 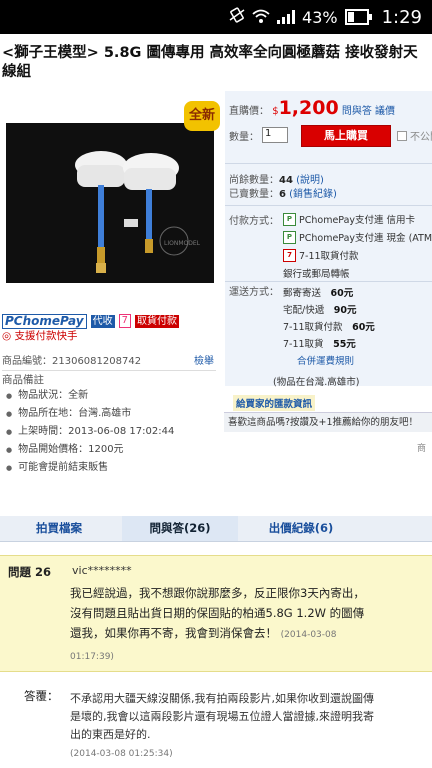 What do you see at coordinates (180, 528) in the screenshot?
I see `tab-qa: 問與答(26)` at bounding box center [180, 528].